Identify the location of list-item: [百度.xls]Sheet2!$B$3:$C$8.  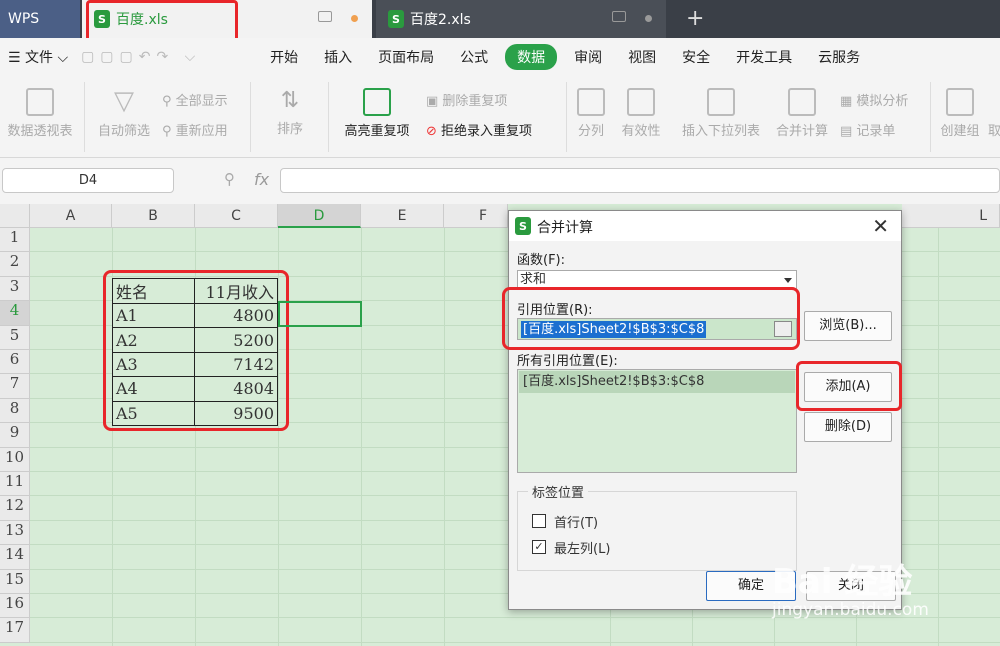
(657, 382).